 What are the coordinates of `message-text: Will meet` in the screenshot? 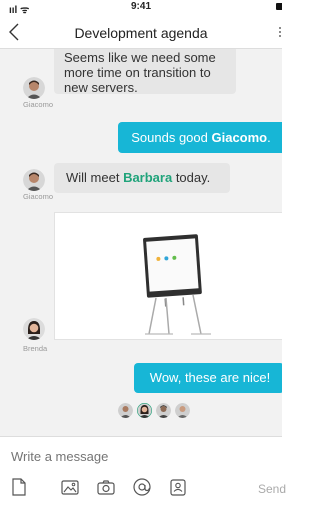 It's located at (95, 177).